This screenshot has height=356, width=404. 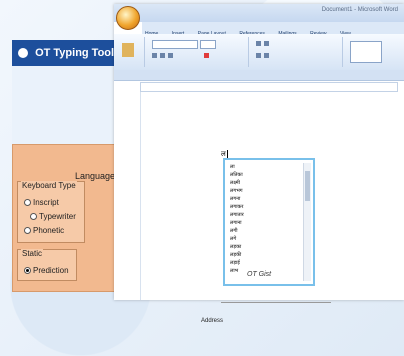 I want to click on font-color-icon, so click(x=206, y=55).